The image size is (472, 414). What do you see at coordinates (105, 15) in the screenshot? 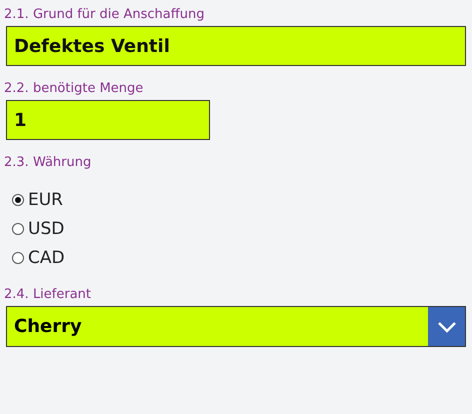
I see `field-label: 2.1. Grund für die Anschaffung` at bounding box center [105, 15].